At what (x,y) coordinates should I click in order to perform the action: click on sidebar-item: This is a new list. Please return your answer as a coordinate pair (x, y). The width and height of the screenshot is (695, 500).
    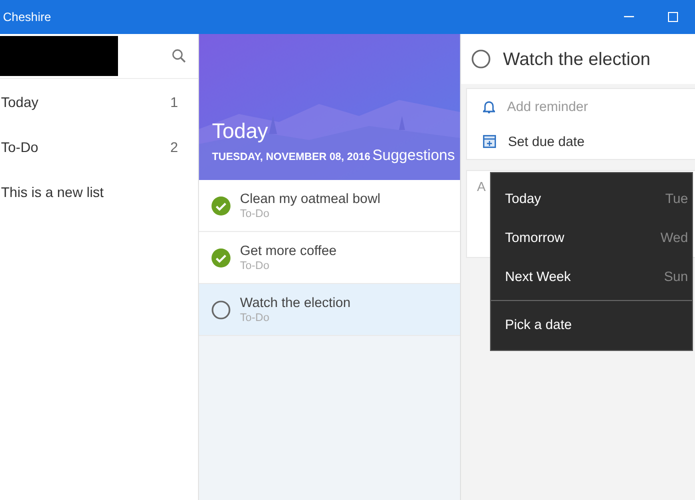
    Looking at the image, I should click on (99, 191).